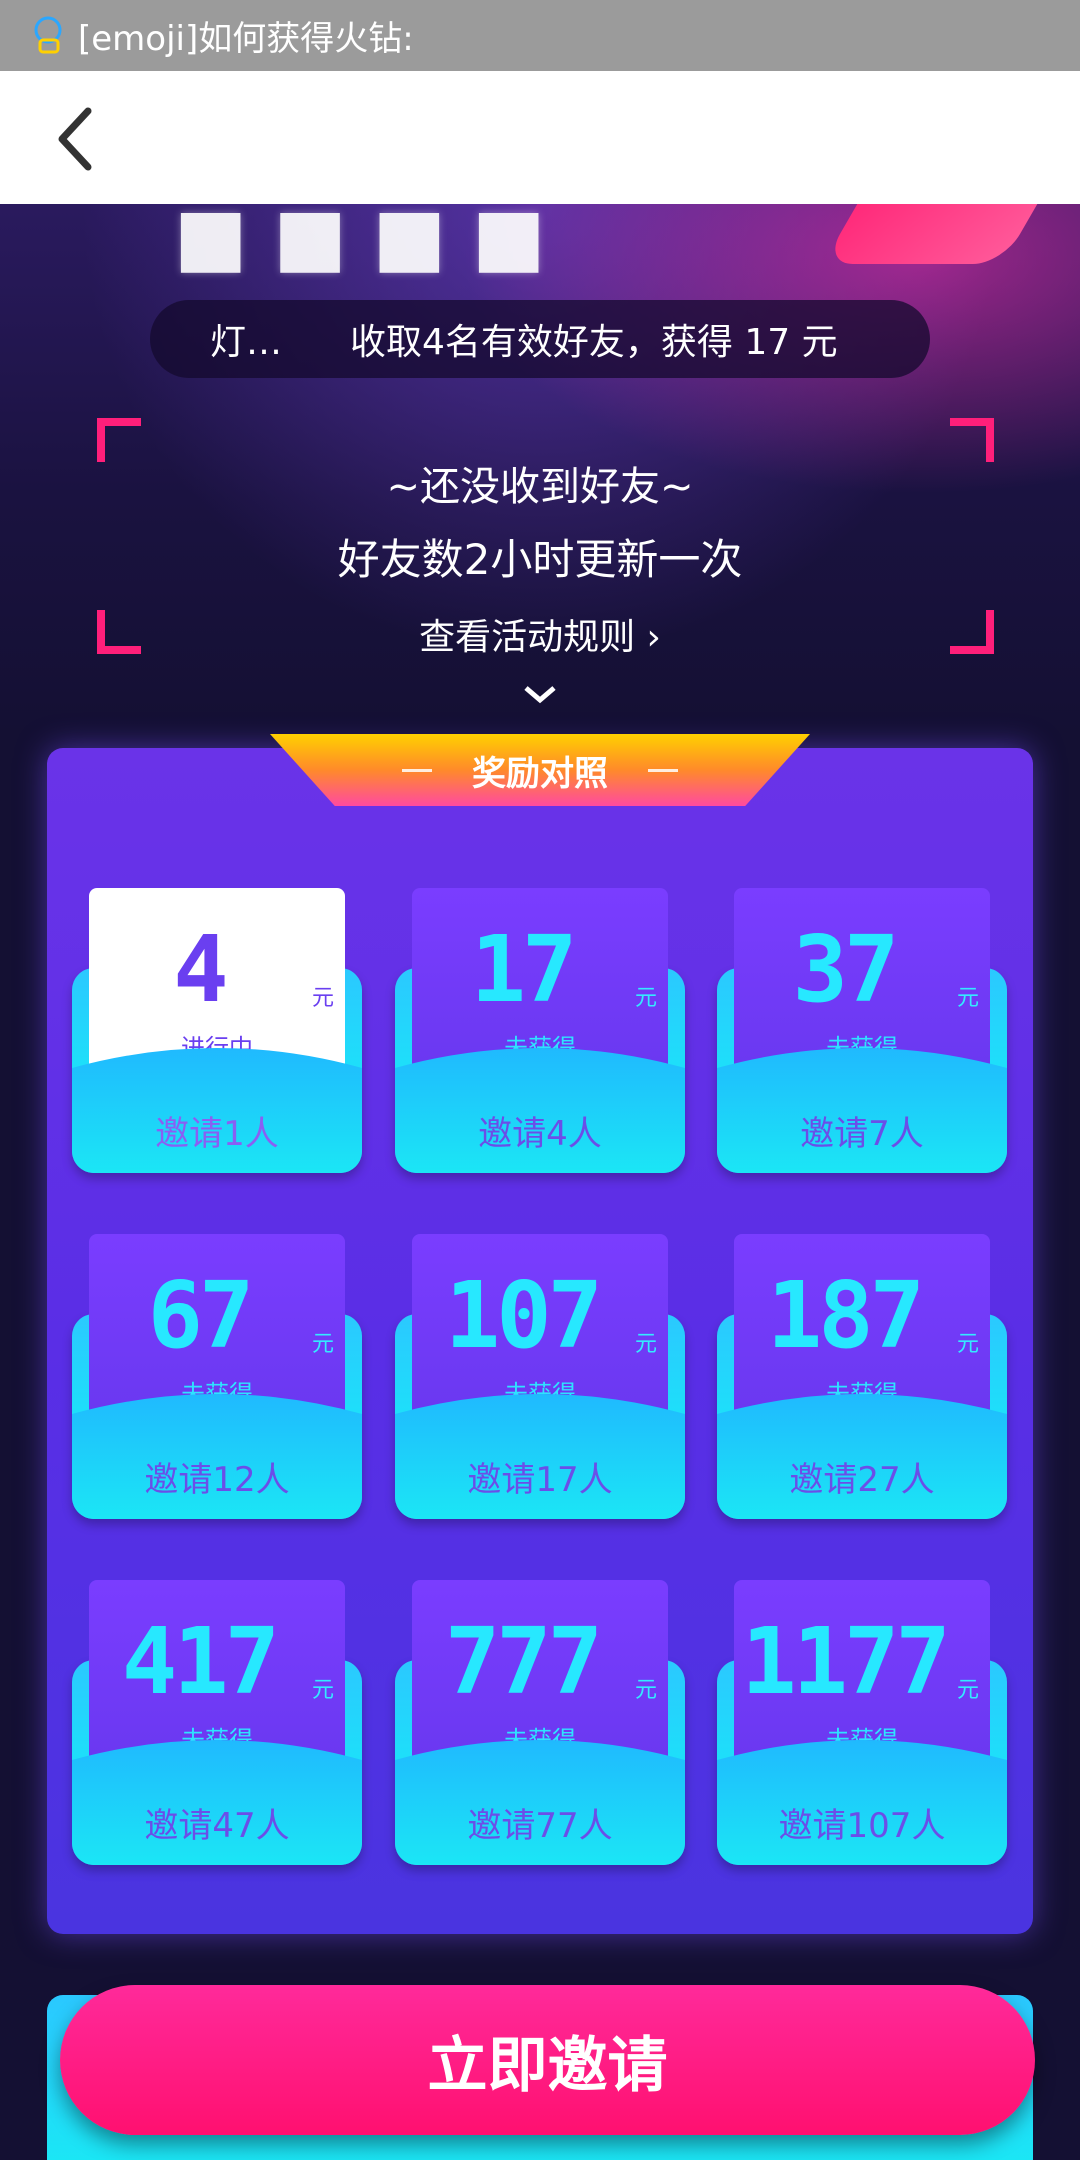 The image size is (1080, 2160). I want to click on marquee-message: 收取4名有效好友，获得 17 元, so click(594, 342).